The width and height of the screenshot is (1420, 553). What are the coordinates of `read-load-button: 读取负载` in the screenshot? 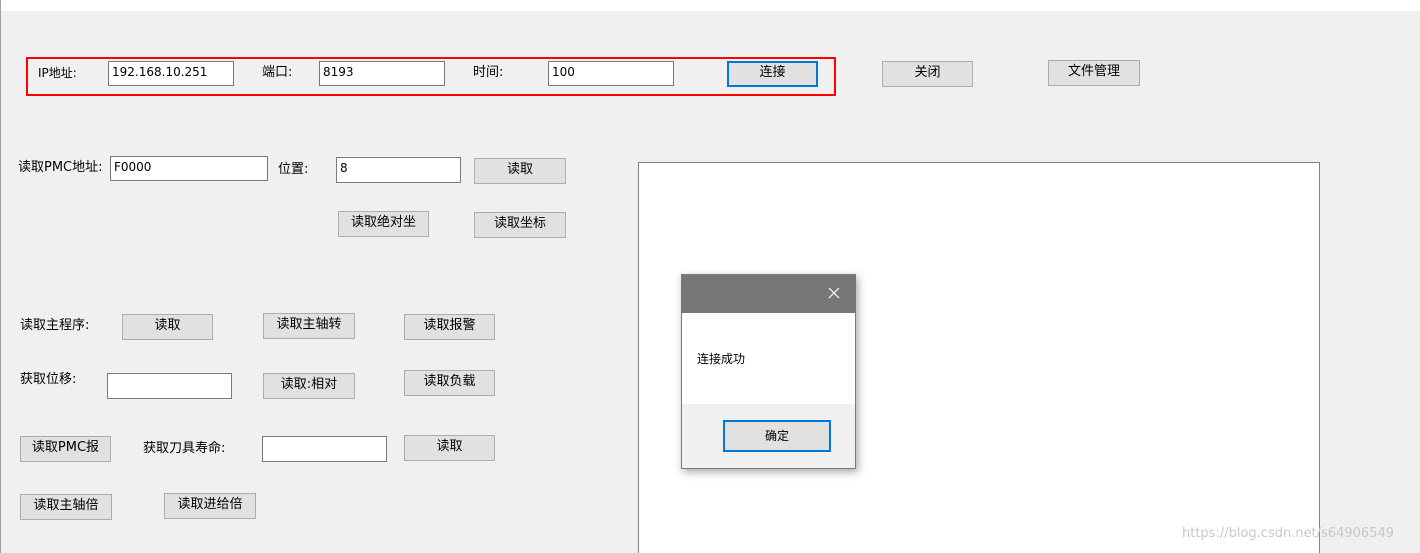 It's located at (449, 383).